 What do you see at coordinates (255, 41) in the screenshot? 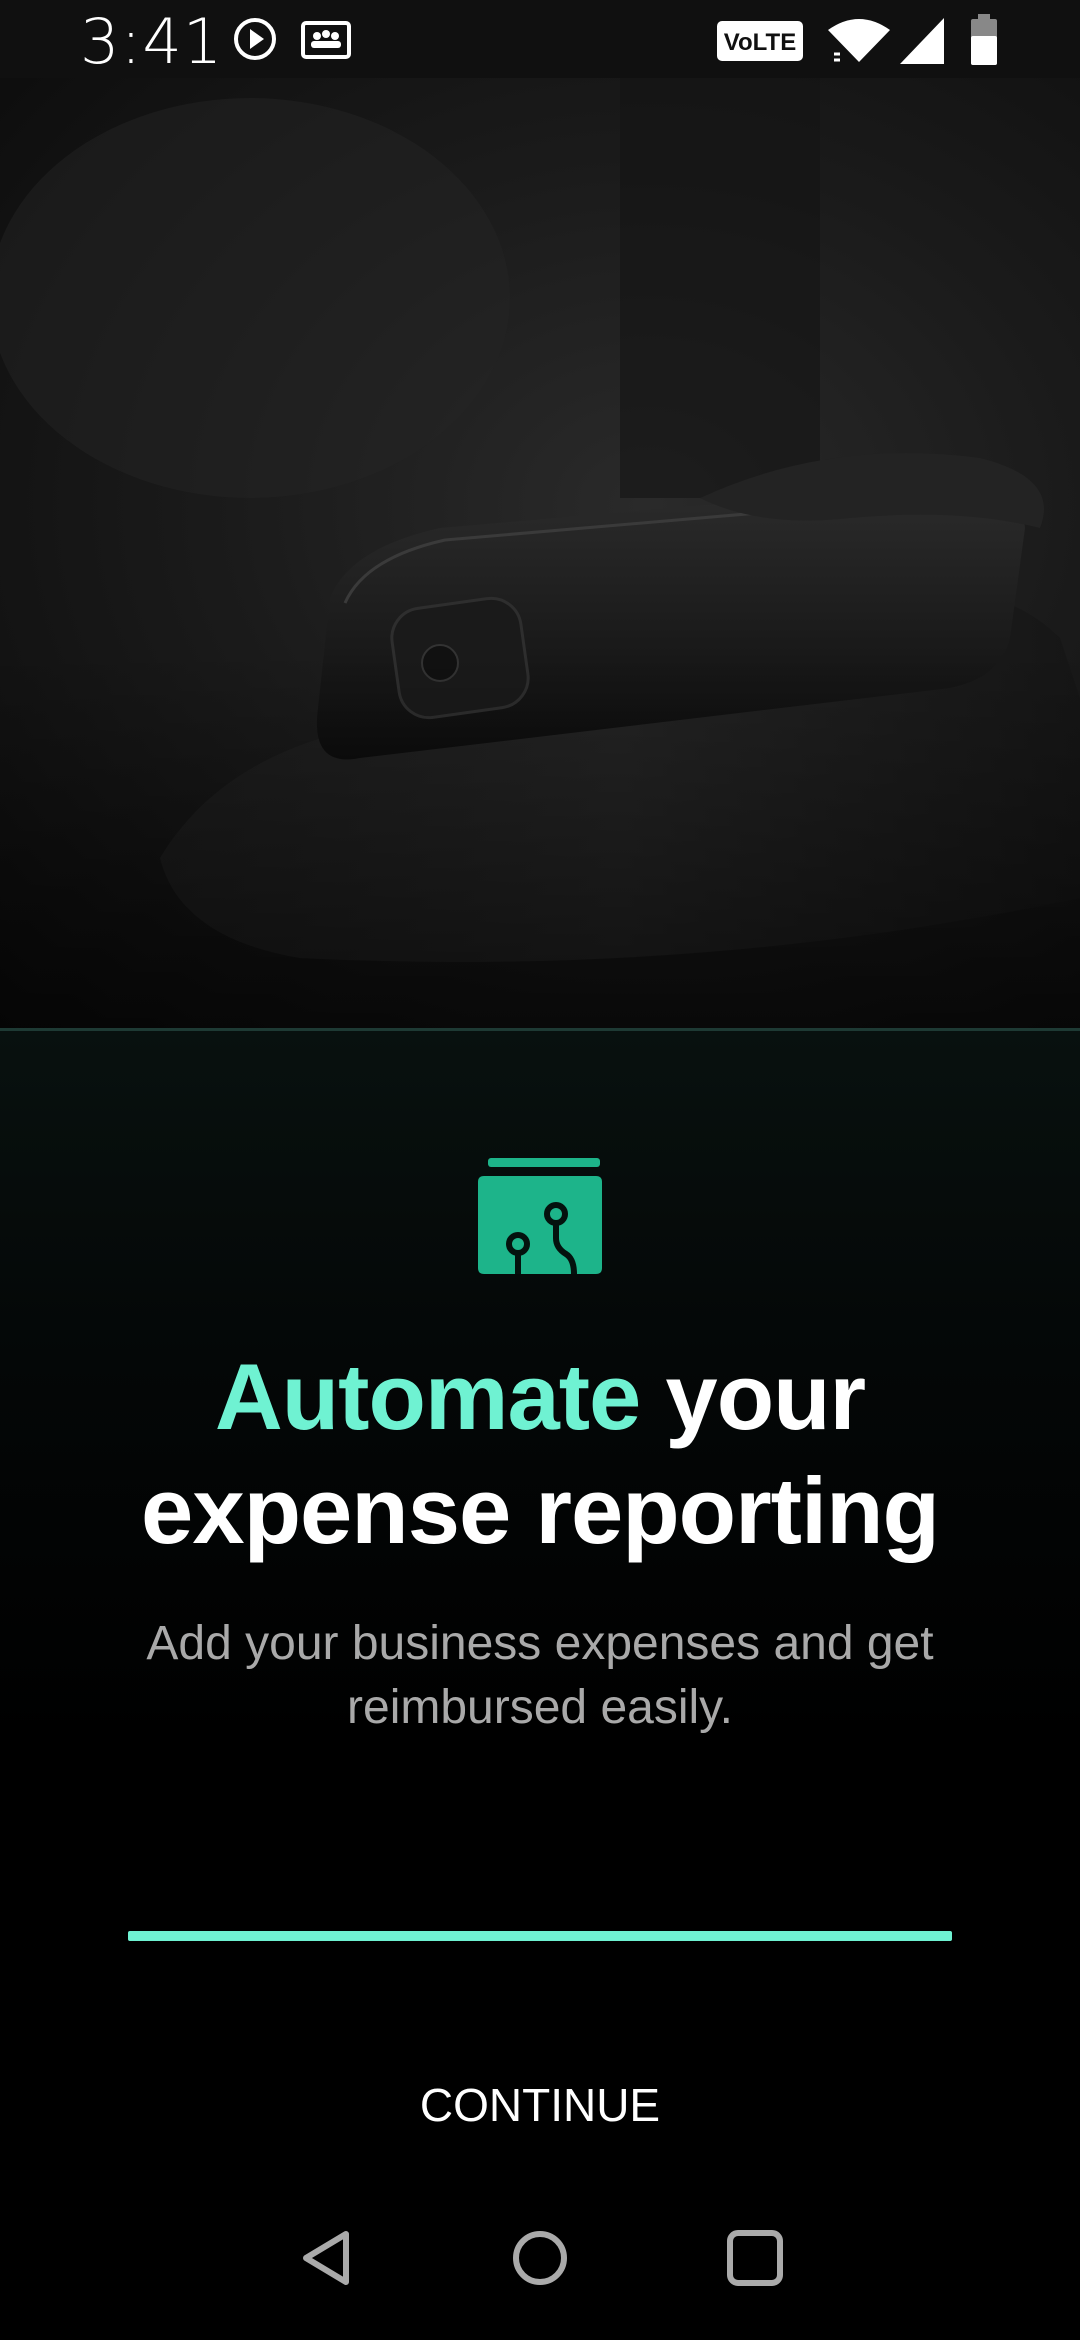
I see `play-circle-icon` at bounding box center [255, 41].